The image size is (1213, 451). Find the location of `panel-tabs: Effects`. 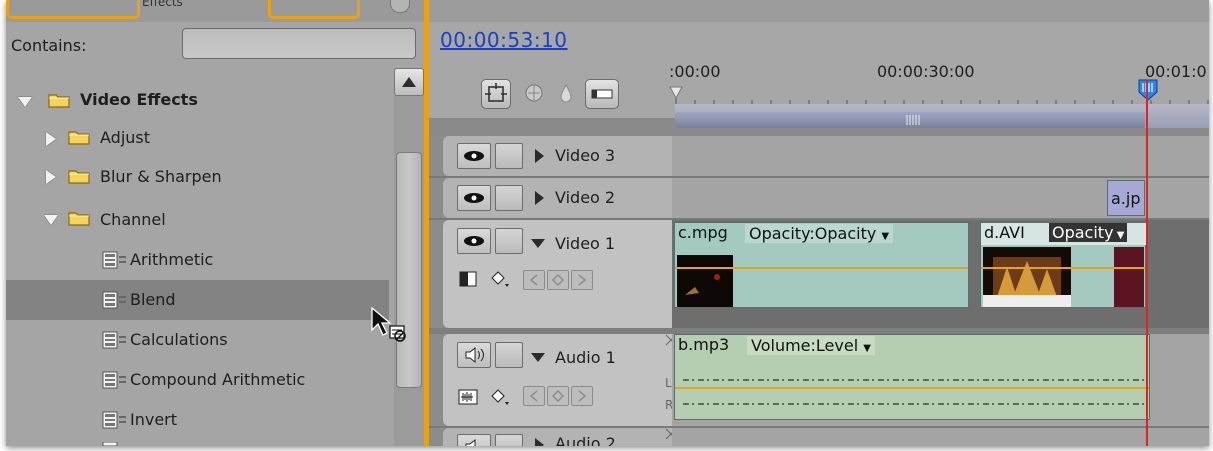

panel-tabs: Effects is located at coordinates (215, 11).